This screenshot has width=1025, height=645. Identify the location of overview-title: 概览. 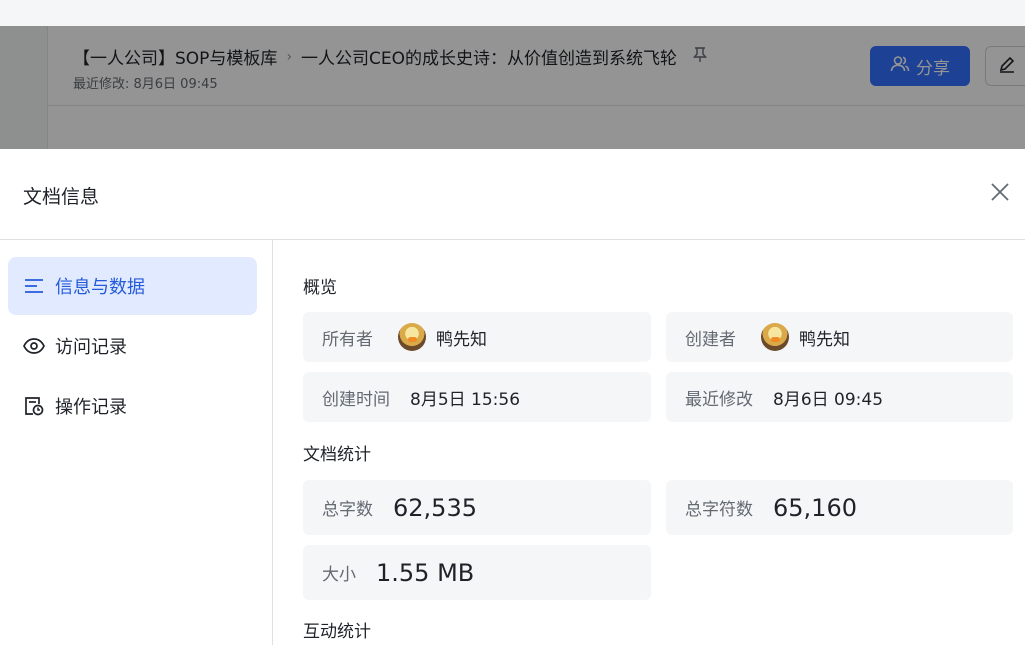
(320, 288).